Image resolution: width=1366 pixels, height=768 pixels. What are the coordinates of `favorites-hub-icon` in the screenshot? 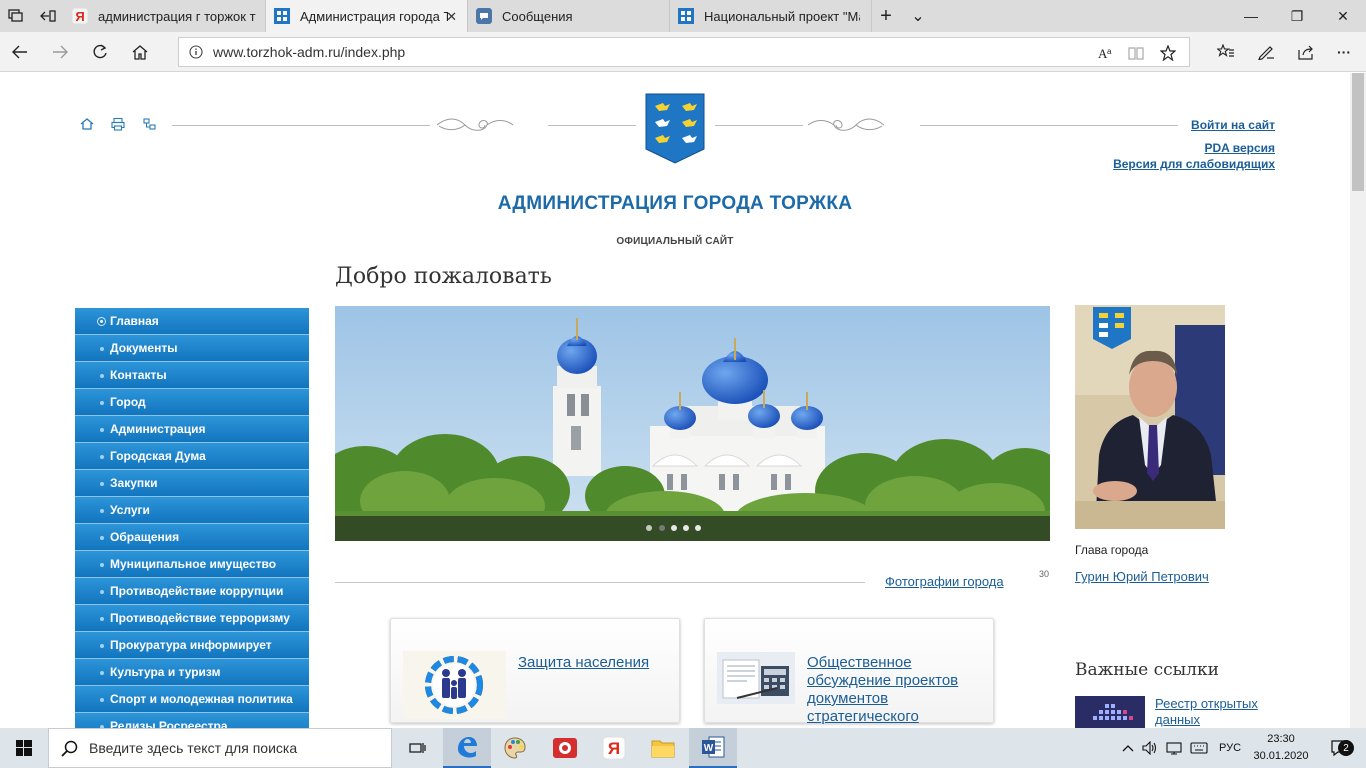 It's located at (1226, 52).